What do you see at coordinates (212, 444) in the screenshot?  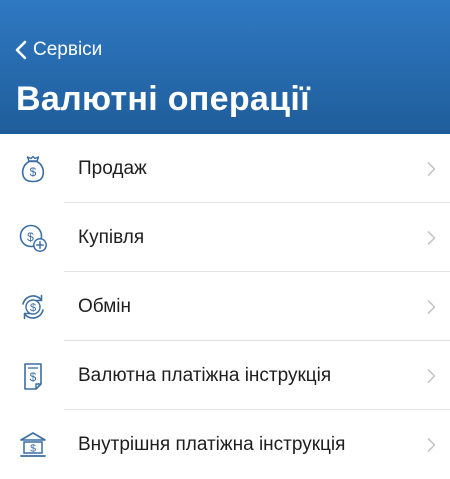 I see `list-item-label: Внутрішня платіжна інструкція` at bounding box center [212, 444].